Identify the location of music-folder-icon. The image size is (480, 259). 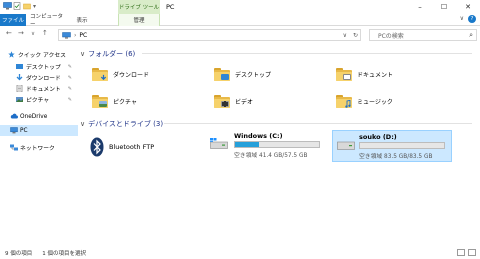
(344, 101).